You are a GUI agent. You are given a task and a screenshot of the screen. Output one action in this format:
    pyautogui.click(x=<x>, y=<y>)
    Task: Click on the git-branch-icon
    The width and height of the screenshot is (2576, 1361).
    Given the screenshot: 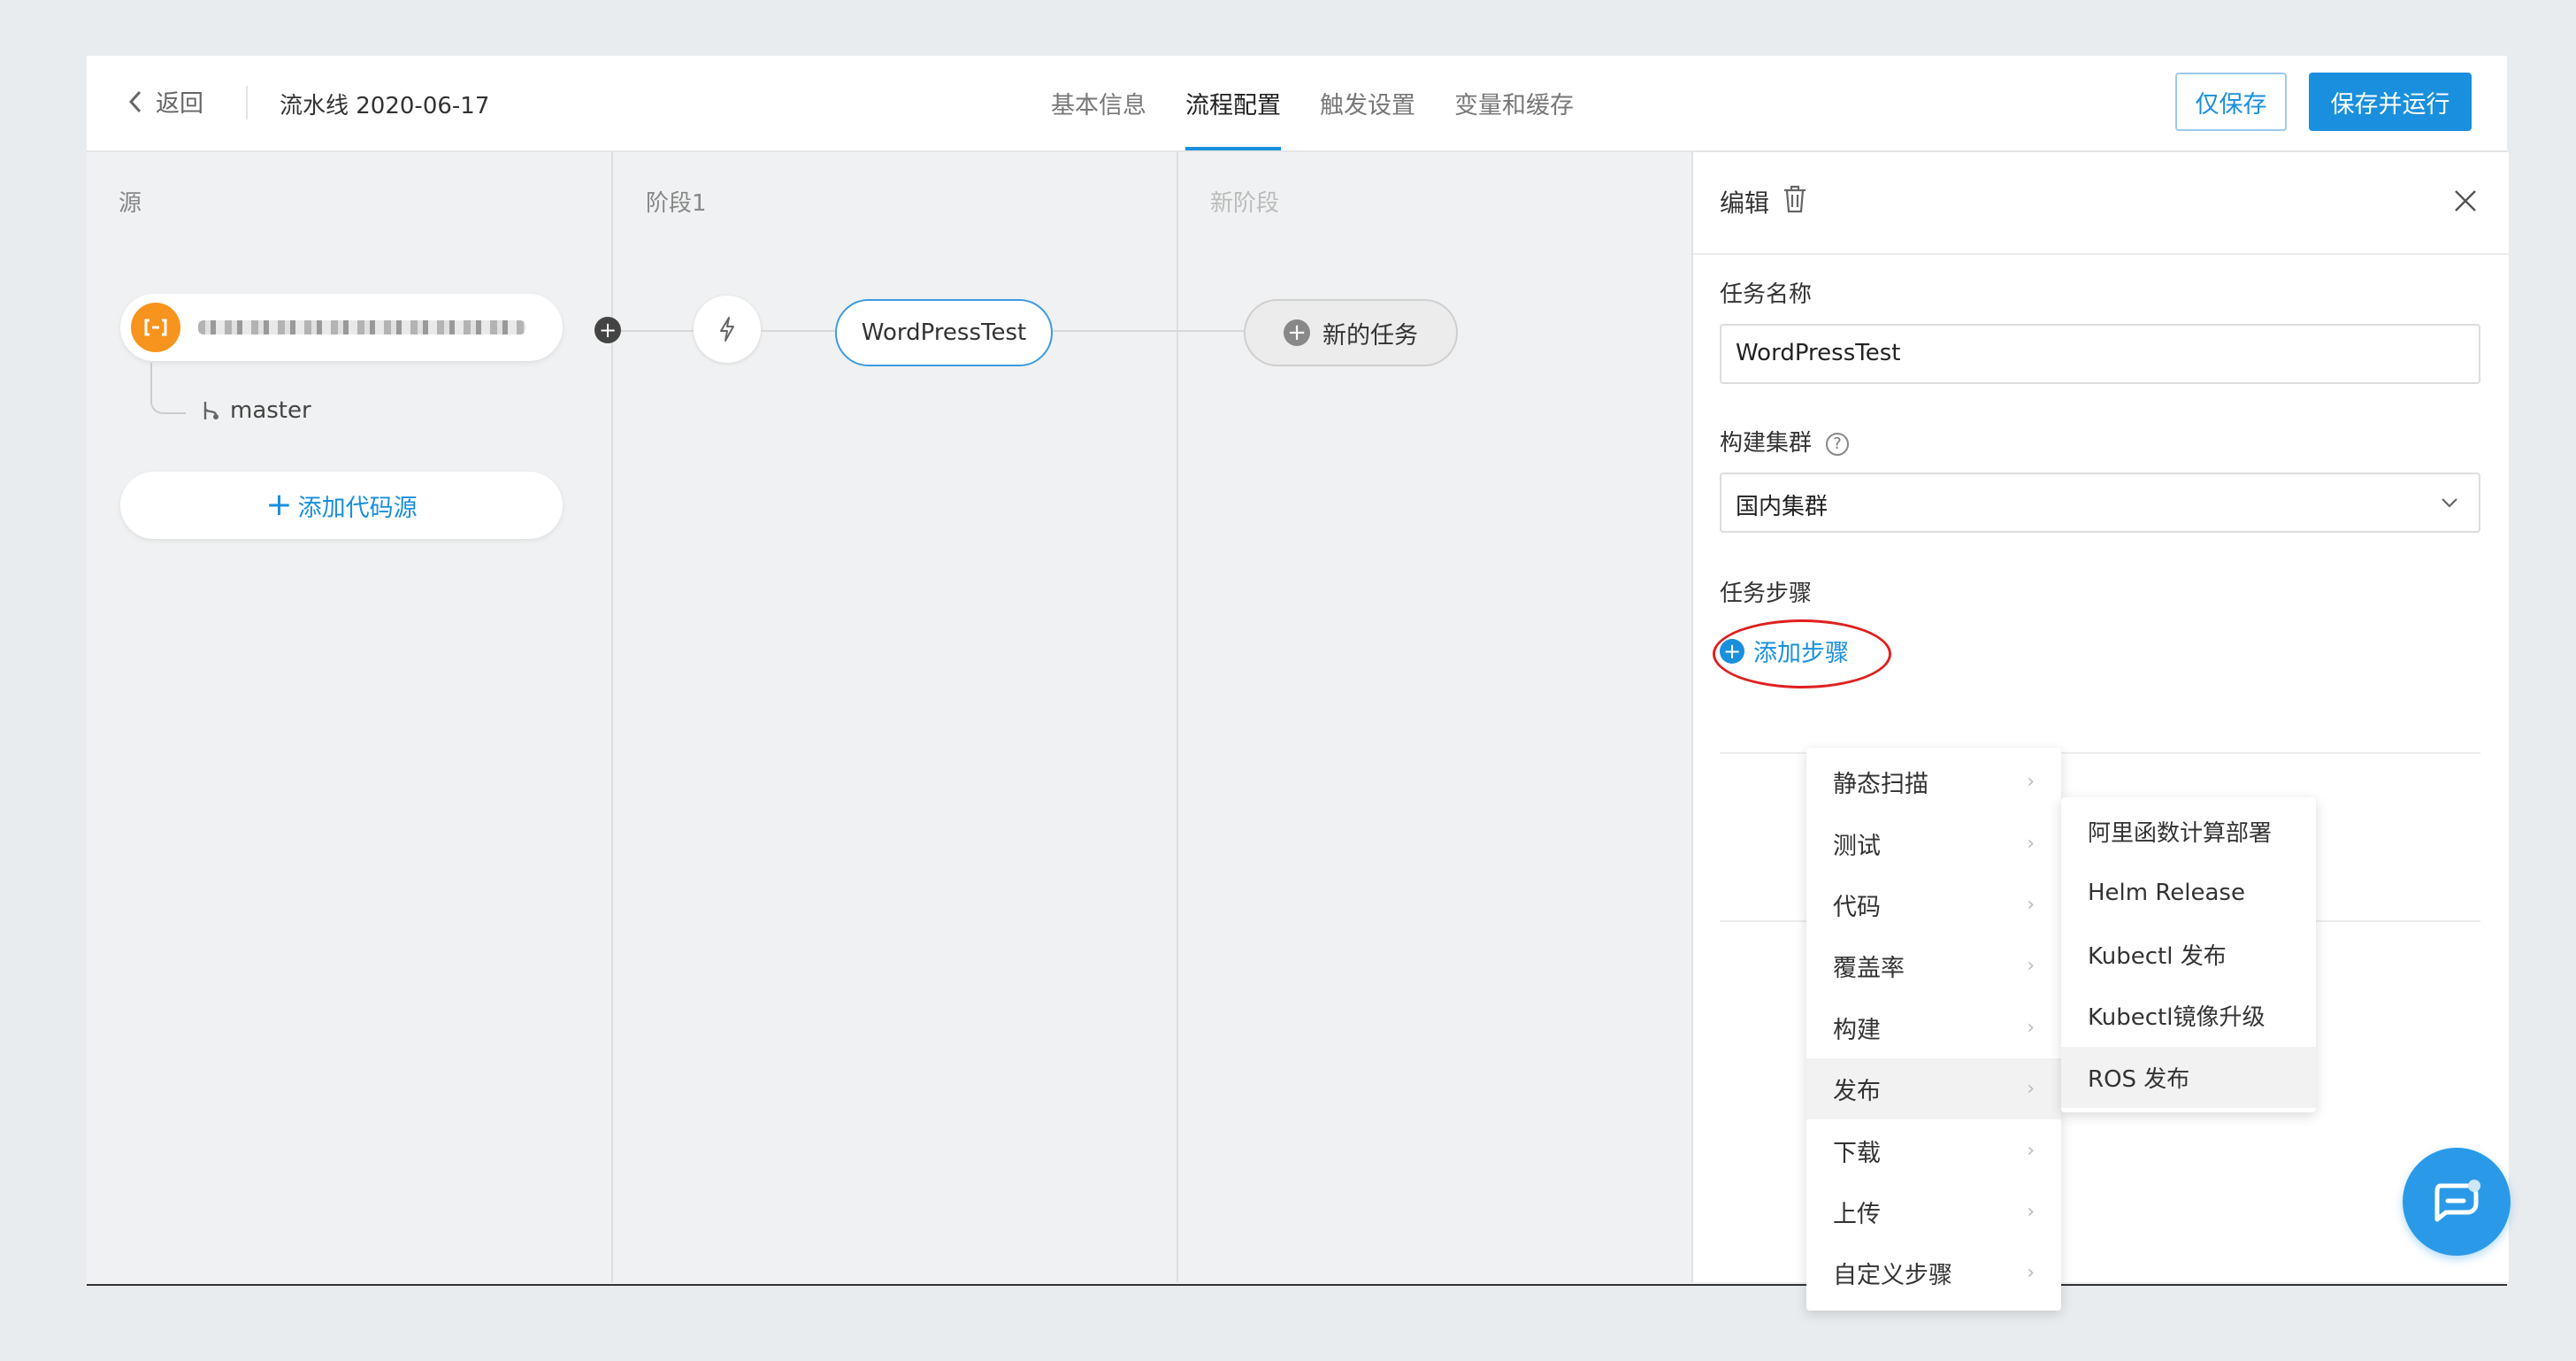 What is the action you would take?
    pyautogui.click(x=210, y=410)
    